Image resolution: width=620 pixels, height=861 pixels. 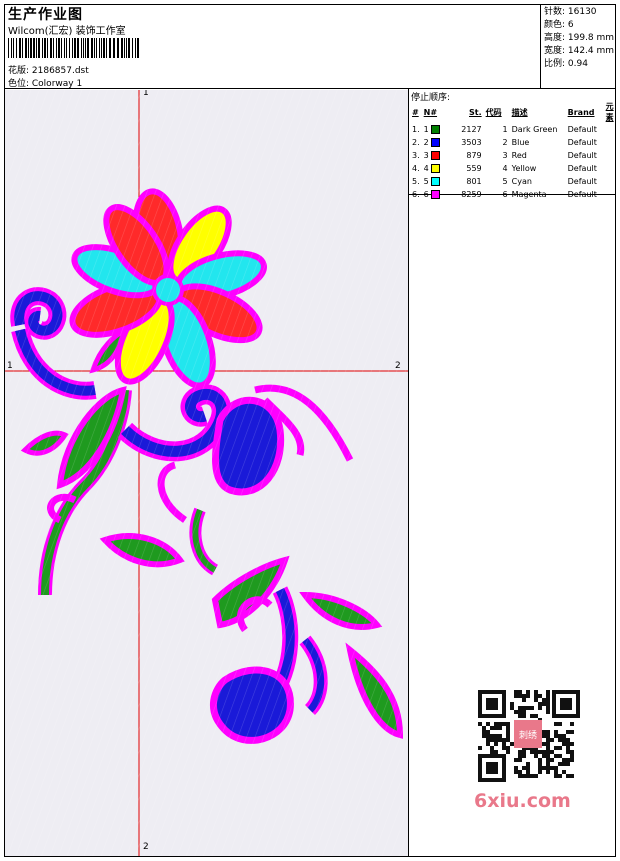 What do you see at coordinates (408, 472) in the screenshot?
I see `panel-divider` at bounding box center [408, 472].